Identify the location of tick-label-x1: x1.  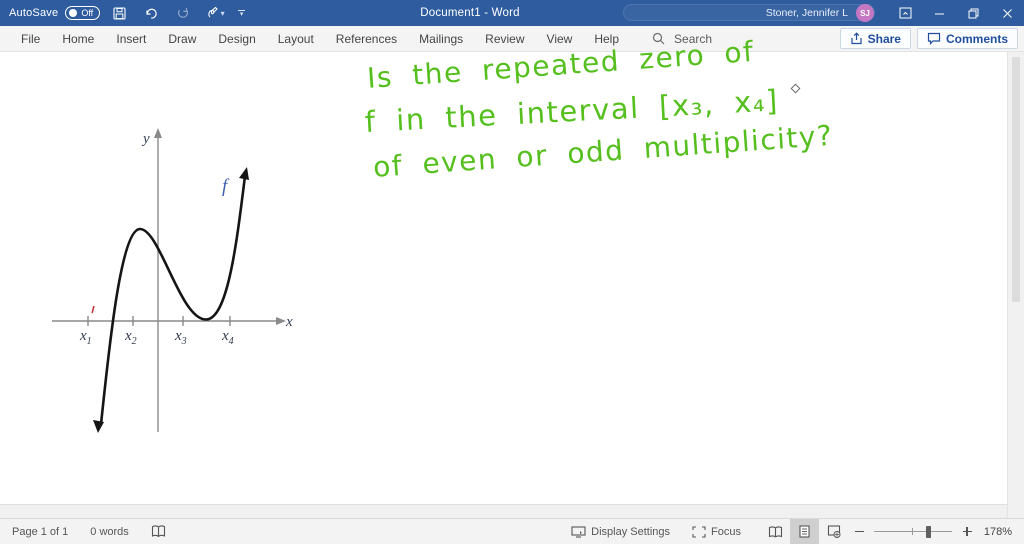
(85, 337).